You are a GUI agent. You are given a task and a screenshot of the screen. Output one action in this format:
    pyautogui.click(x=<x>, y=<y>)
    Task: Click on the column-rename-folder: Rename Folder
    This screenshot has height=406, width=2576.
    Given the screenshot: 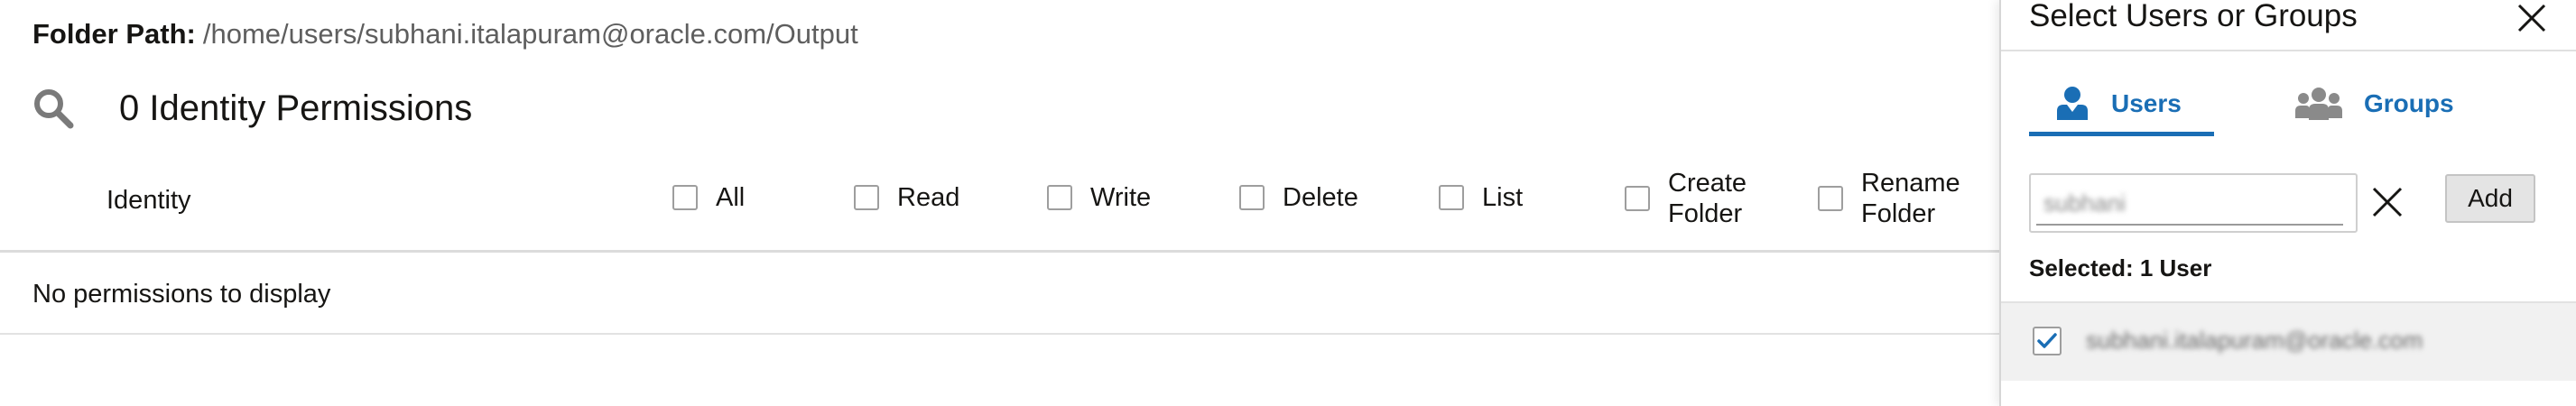 What is the action you would take?
    pyautogui.click(x=1907, y=199)
    